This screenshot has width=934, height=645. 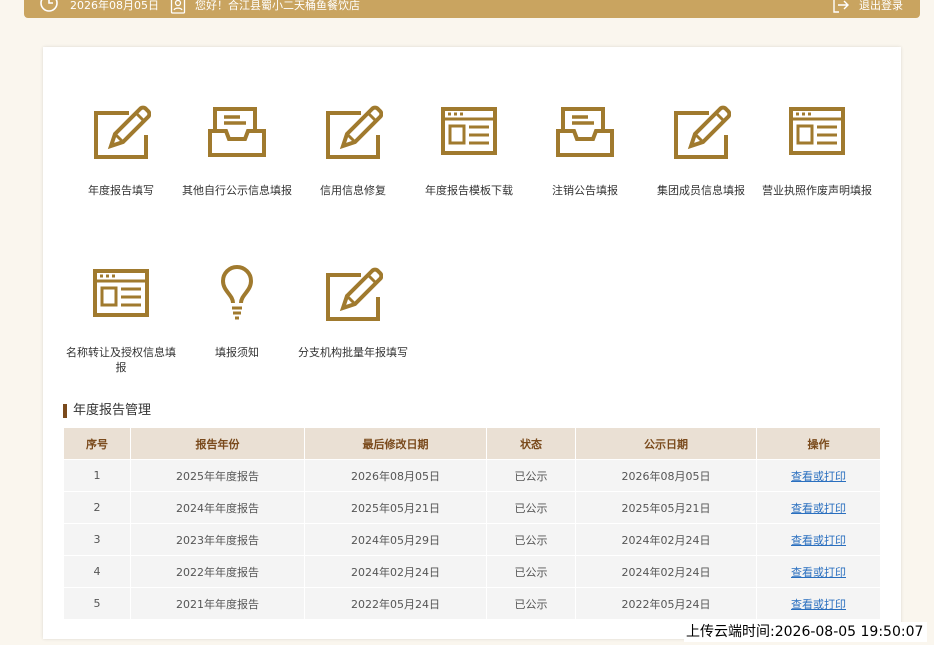 I want to click on tile-label: 名称转让及授权信息填报, so click(x=121, y=360).